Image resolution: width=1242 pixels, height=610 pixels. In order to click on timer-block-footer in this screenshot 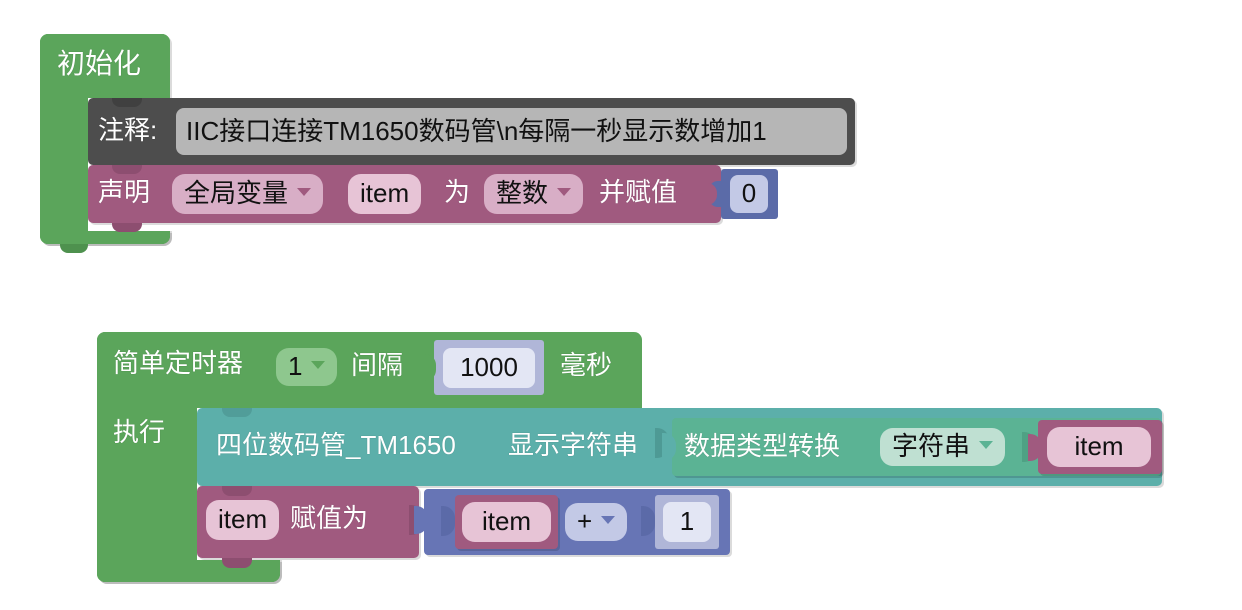, I will do `click(188, 571)`.